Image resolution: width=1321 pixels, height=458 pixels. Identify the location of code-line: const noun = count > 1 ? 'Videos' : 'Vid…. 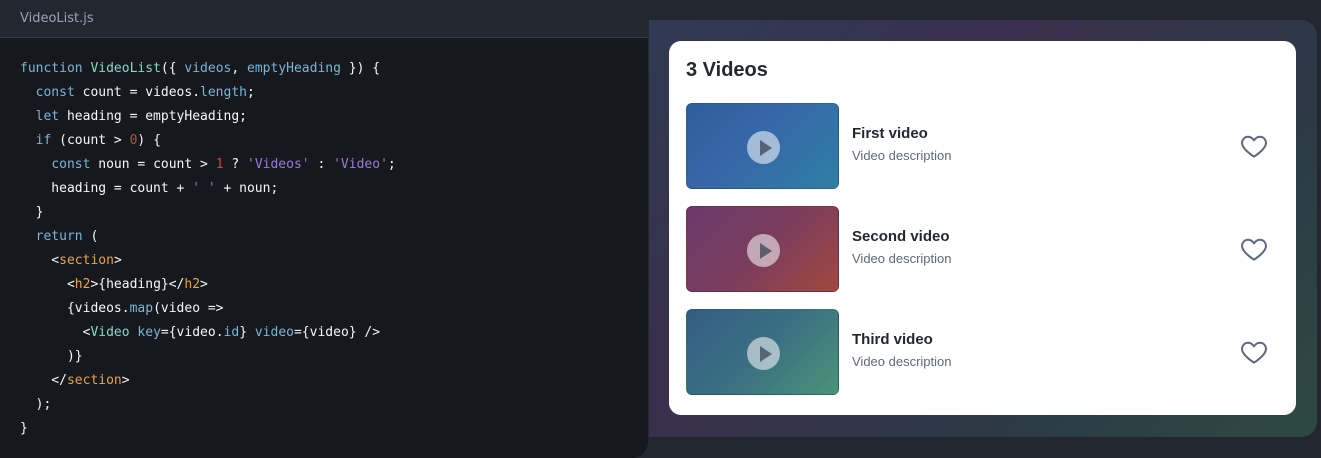
(334, 165).